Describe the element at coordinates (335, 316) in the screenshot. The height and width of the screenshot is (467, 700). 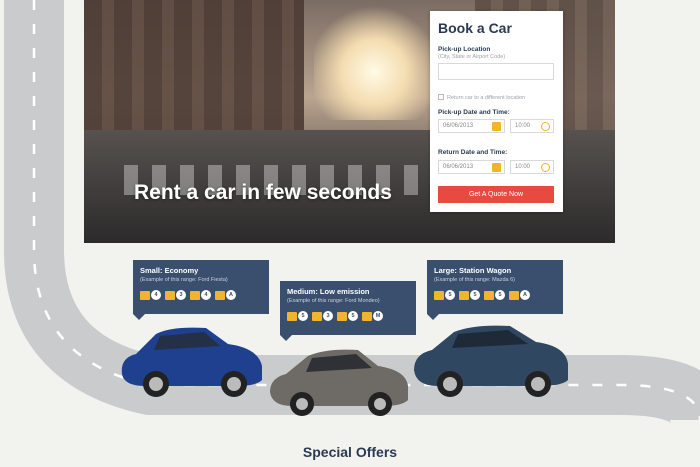
I see `feature-list: 5 3 5 M` at that location.